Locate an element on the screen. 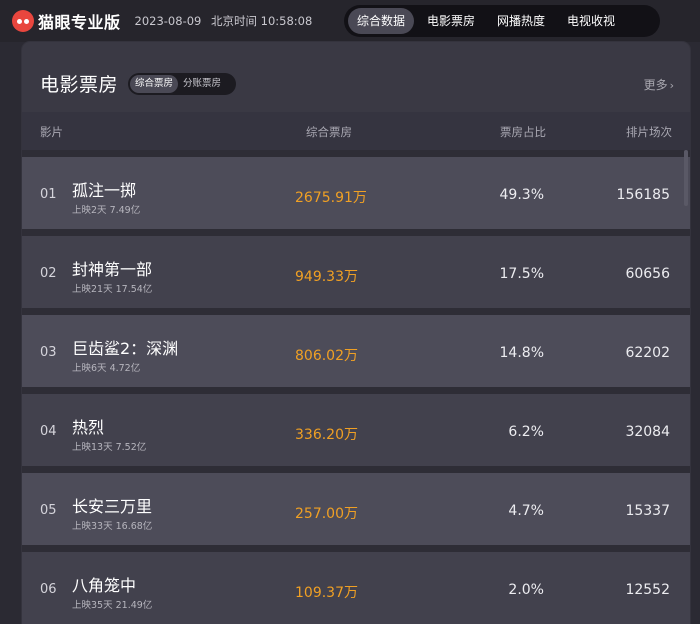 The height and width of the screenshot is (624, 700). film-name: 巨齿鲨2：深渊 is located at coordinates (125, 348).